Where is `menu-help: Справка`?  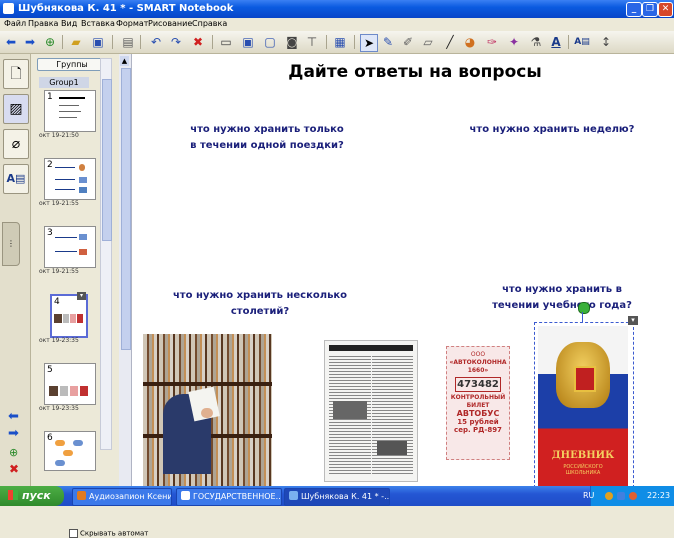 menu-help: Справка is located at coordinates (209, 23).